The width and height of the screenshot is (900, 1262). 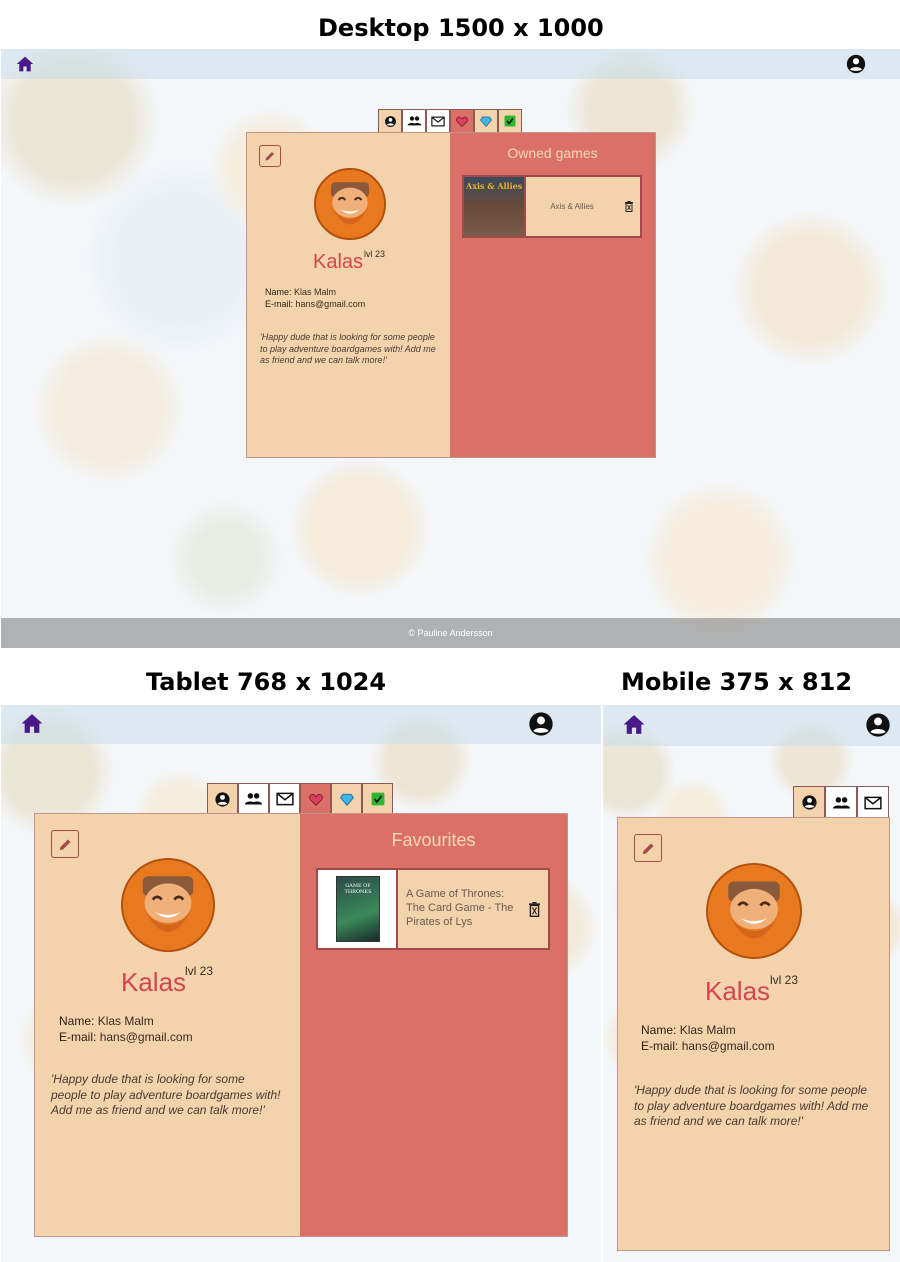 What do you see at coordinates (495, 206) in the screenshot?
I see `game-thumbnail: Axis & Allies` at bounding box center [495, 206].